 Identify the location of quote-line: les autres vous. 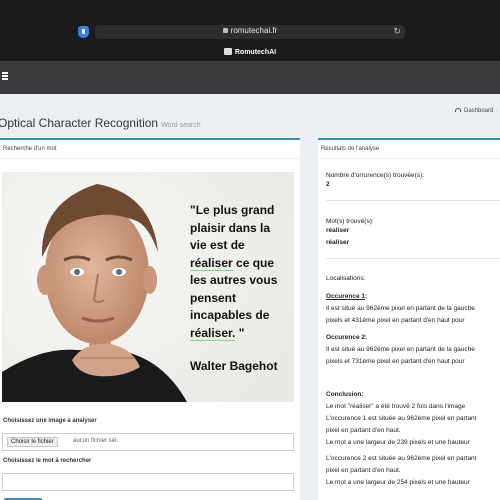
(234, 280).